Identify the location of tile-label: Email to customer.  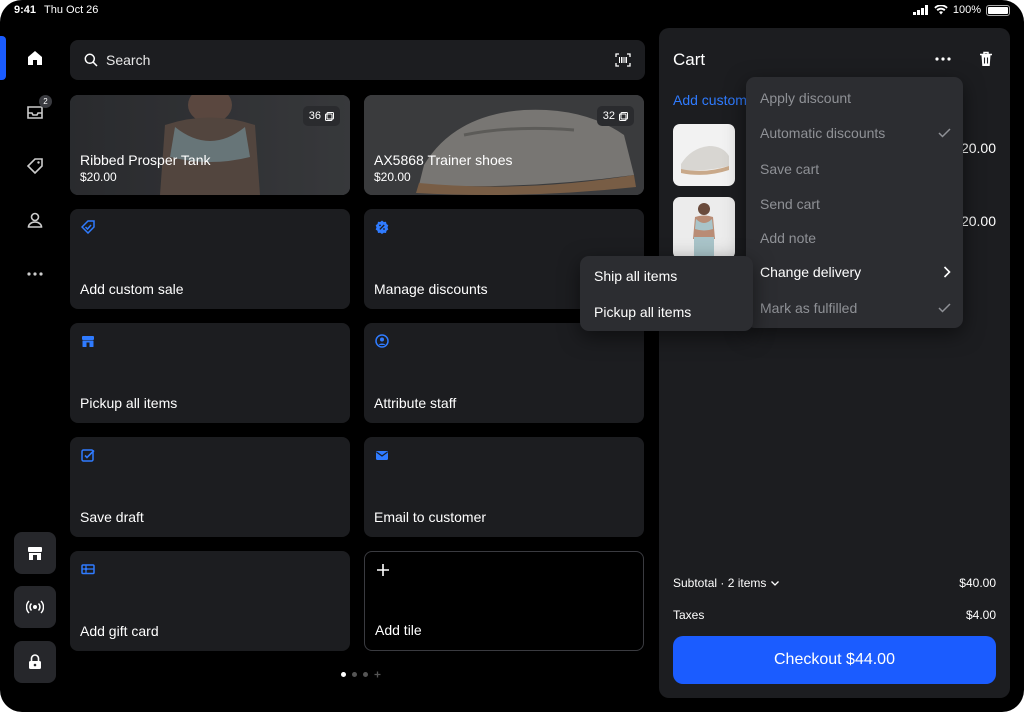
(430, 517).